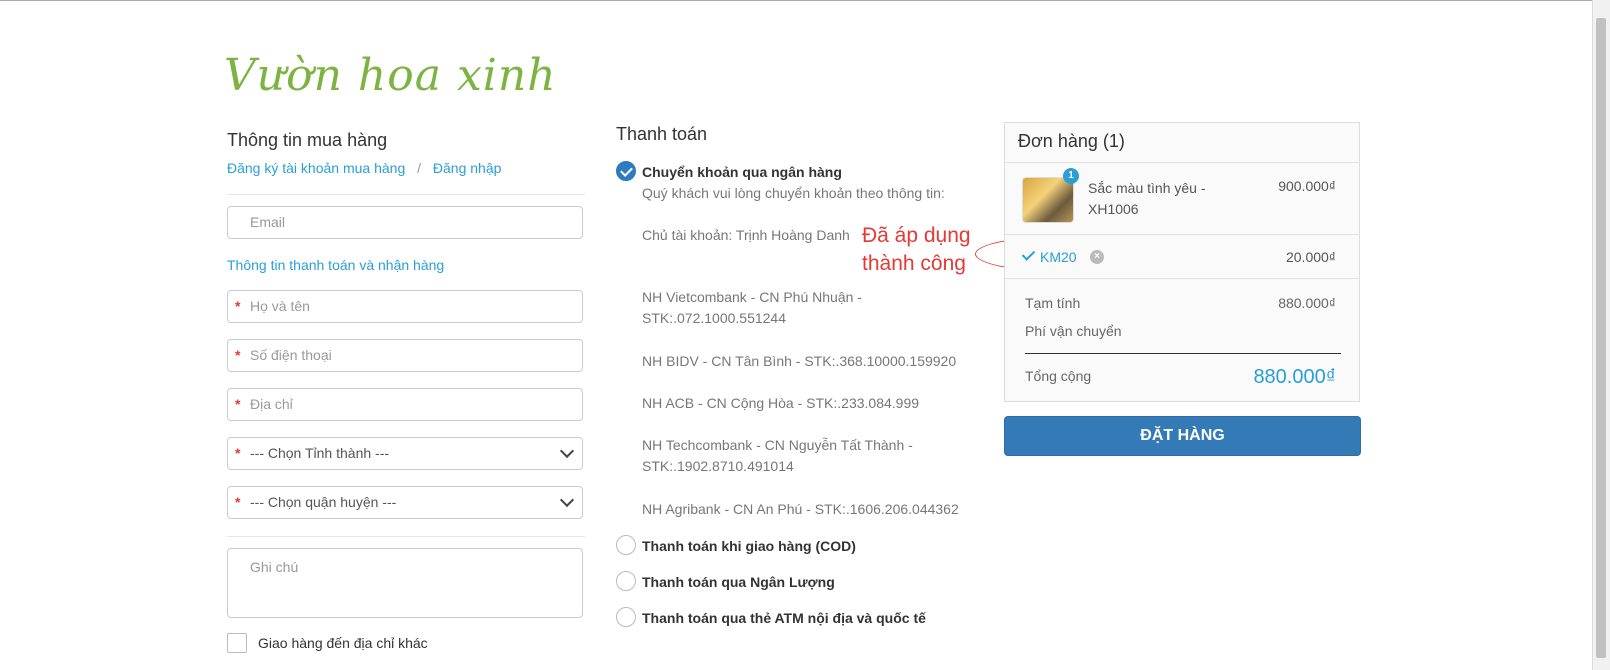  I want to click on register-link: Đăng ký tài khoản mua hàng, so click(316, 168).